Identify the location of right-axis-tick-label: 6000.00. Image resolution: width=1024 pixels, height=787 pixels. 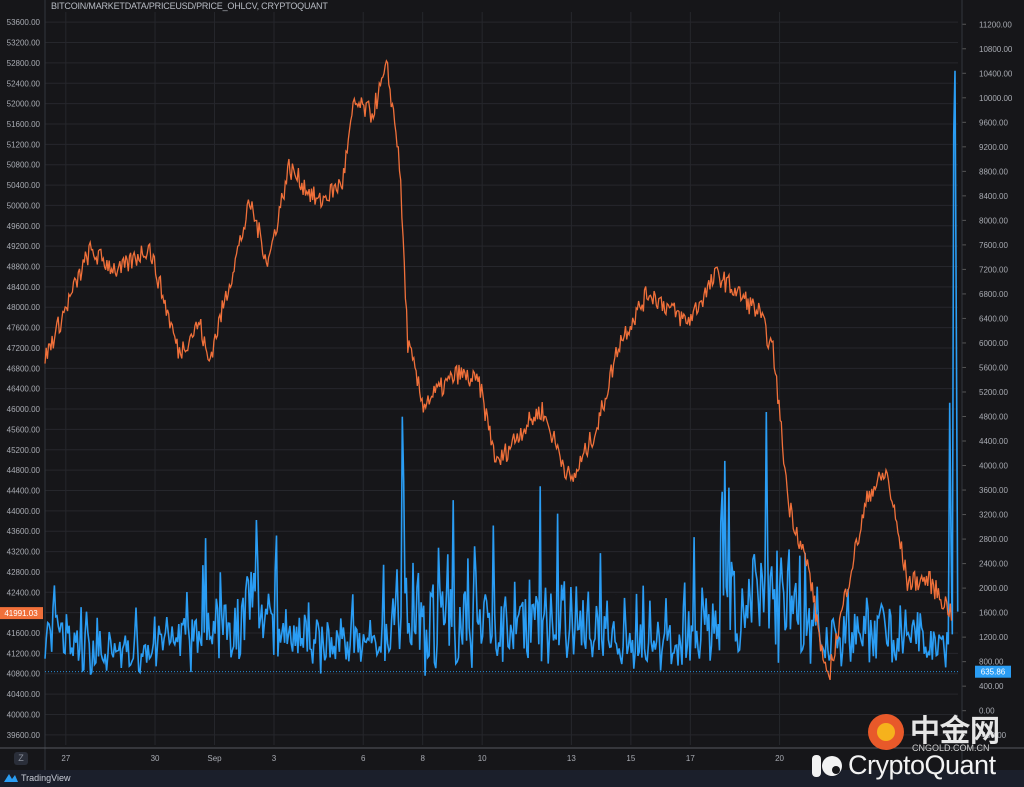
(993, 343).